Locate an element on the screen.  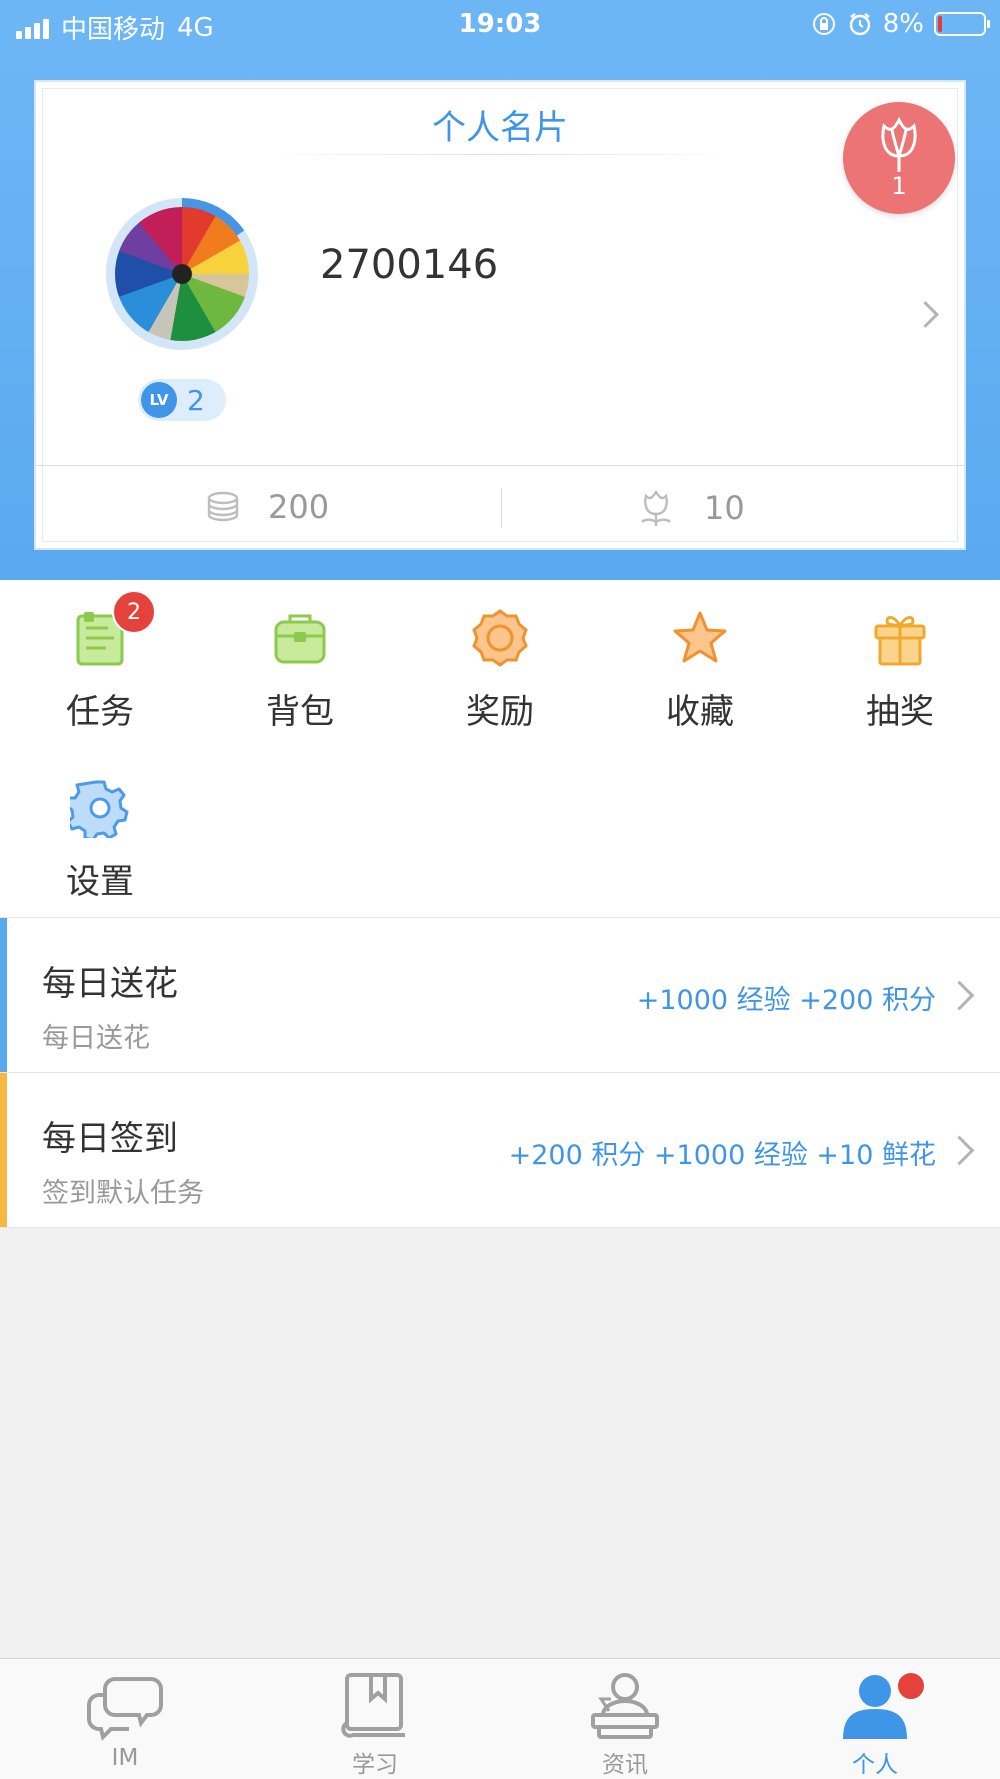
level-value: 2 is located at coordinates (196, 400).